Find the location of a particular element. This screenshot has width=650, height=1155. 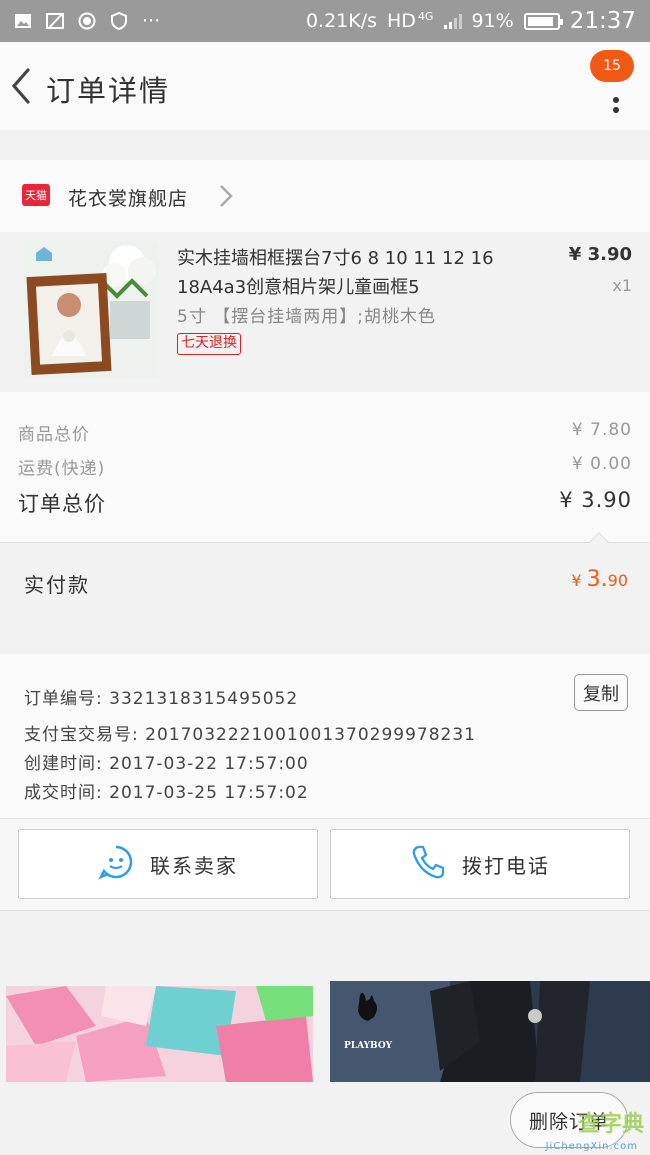

goods-total-value: ¥ 7.80 is located at coordinates (601, 430).